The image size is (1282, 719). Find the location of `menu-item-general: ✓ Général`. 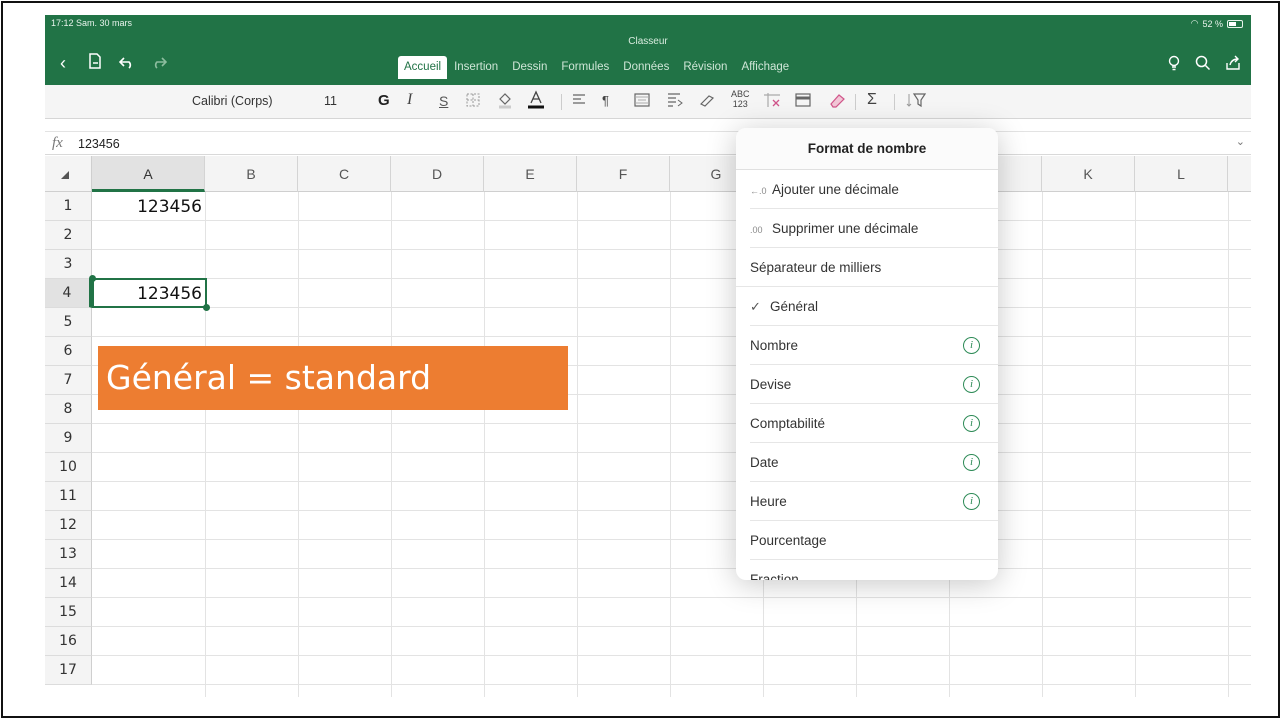

menu-item-general: ✓ Général is located at coordinates (874, 306).